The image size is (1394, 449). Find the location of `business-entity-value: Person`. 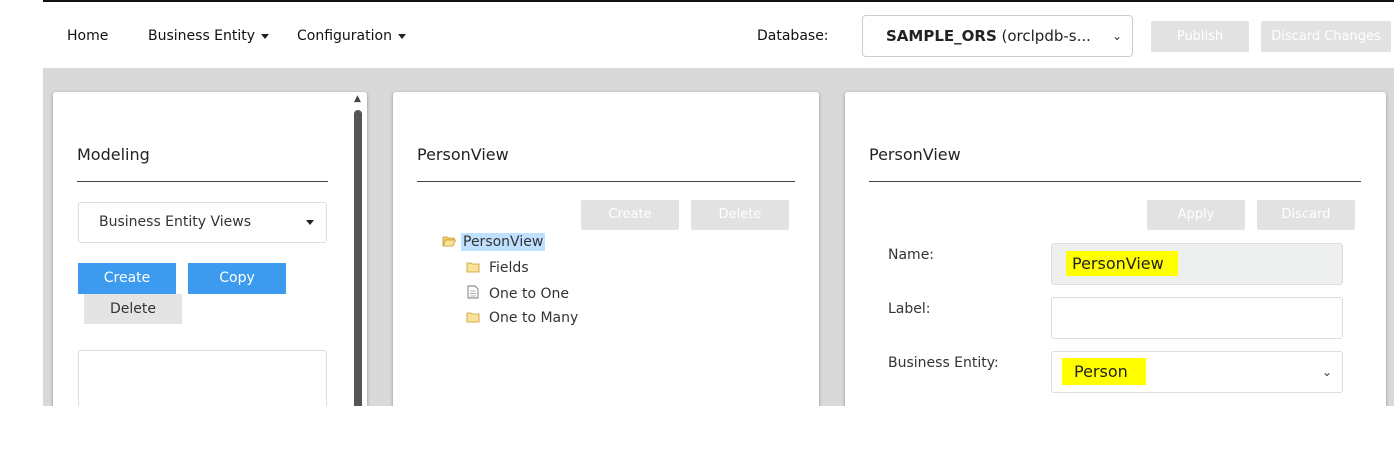

business-entity-value: Person is located at coordinates (1104, 371).